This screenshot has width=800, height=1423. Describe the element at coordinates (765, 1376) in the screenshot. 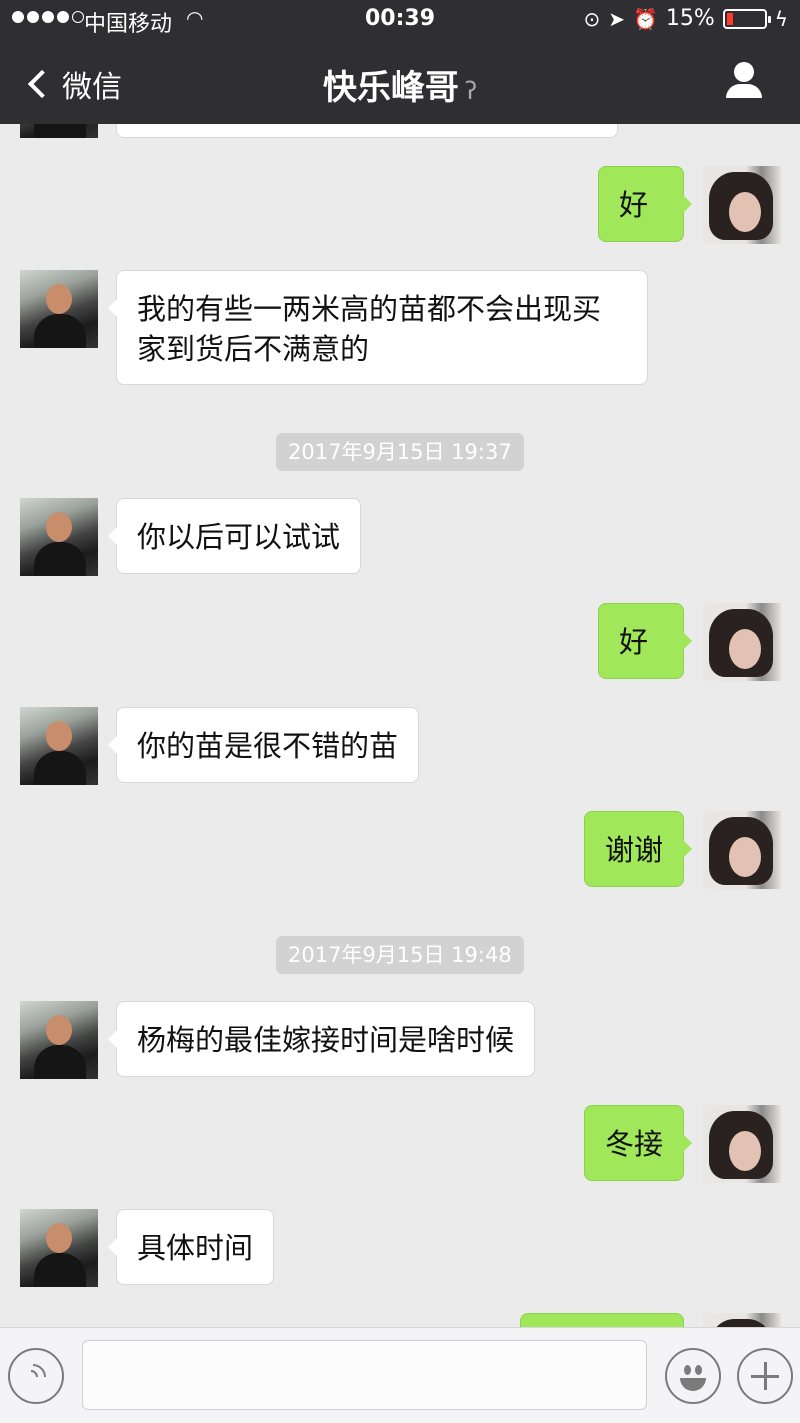

I see `plus-icon` at that location.